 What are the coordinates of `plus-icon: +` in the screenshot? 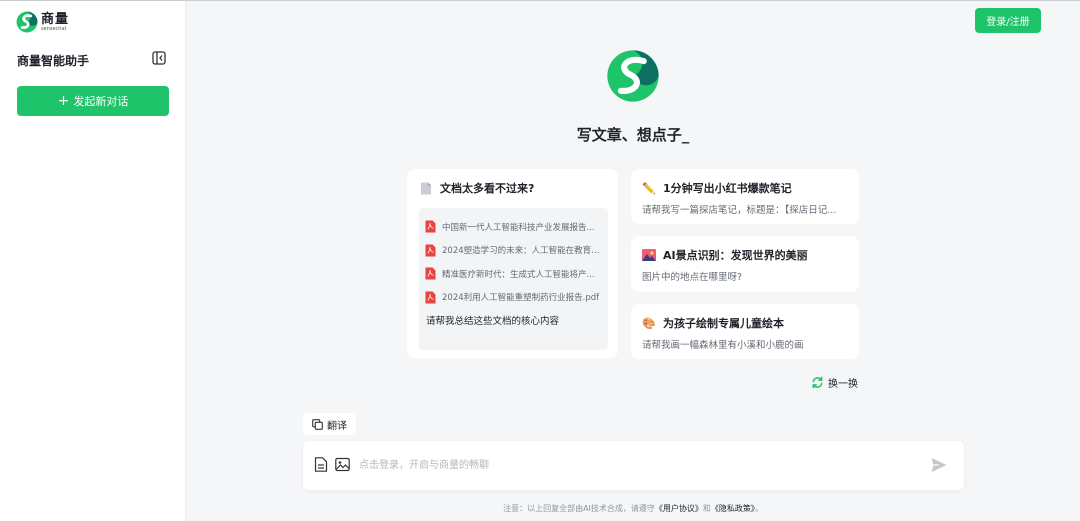 It's located at (63, 101).